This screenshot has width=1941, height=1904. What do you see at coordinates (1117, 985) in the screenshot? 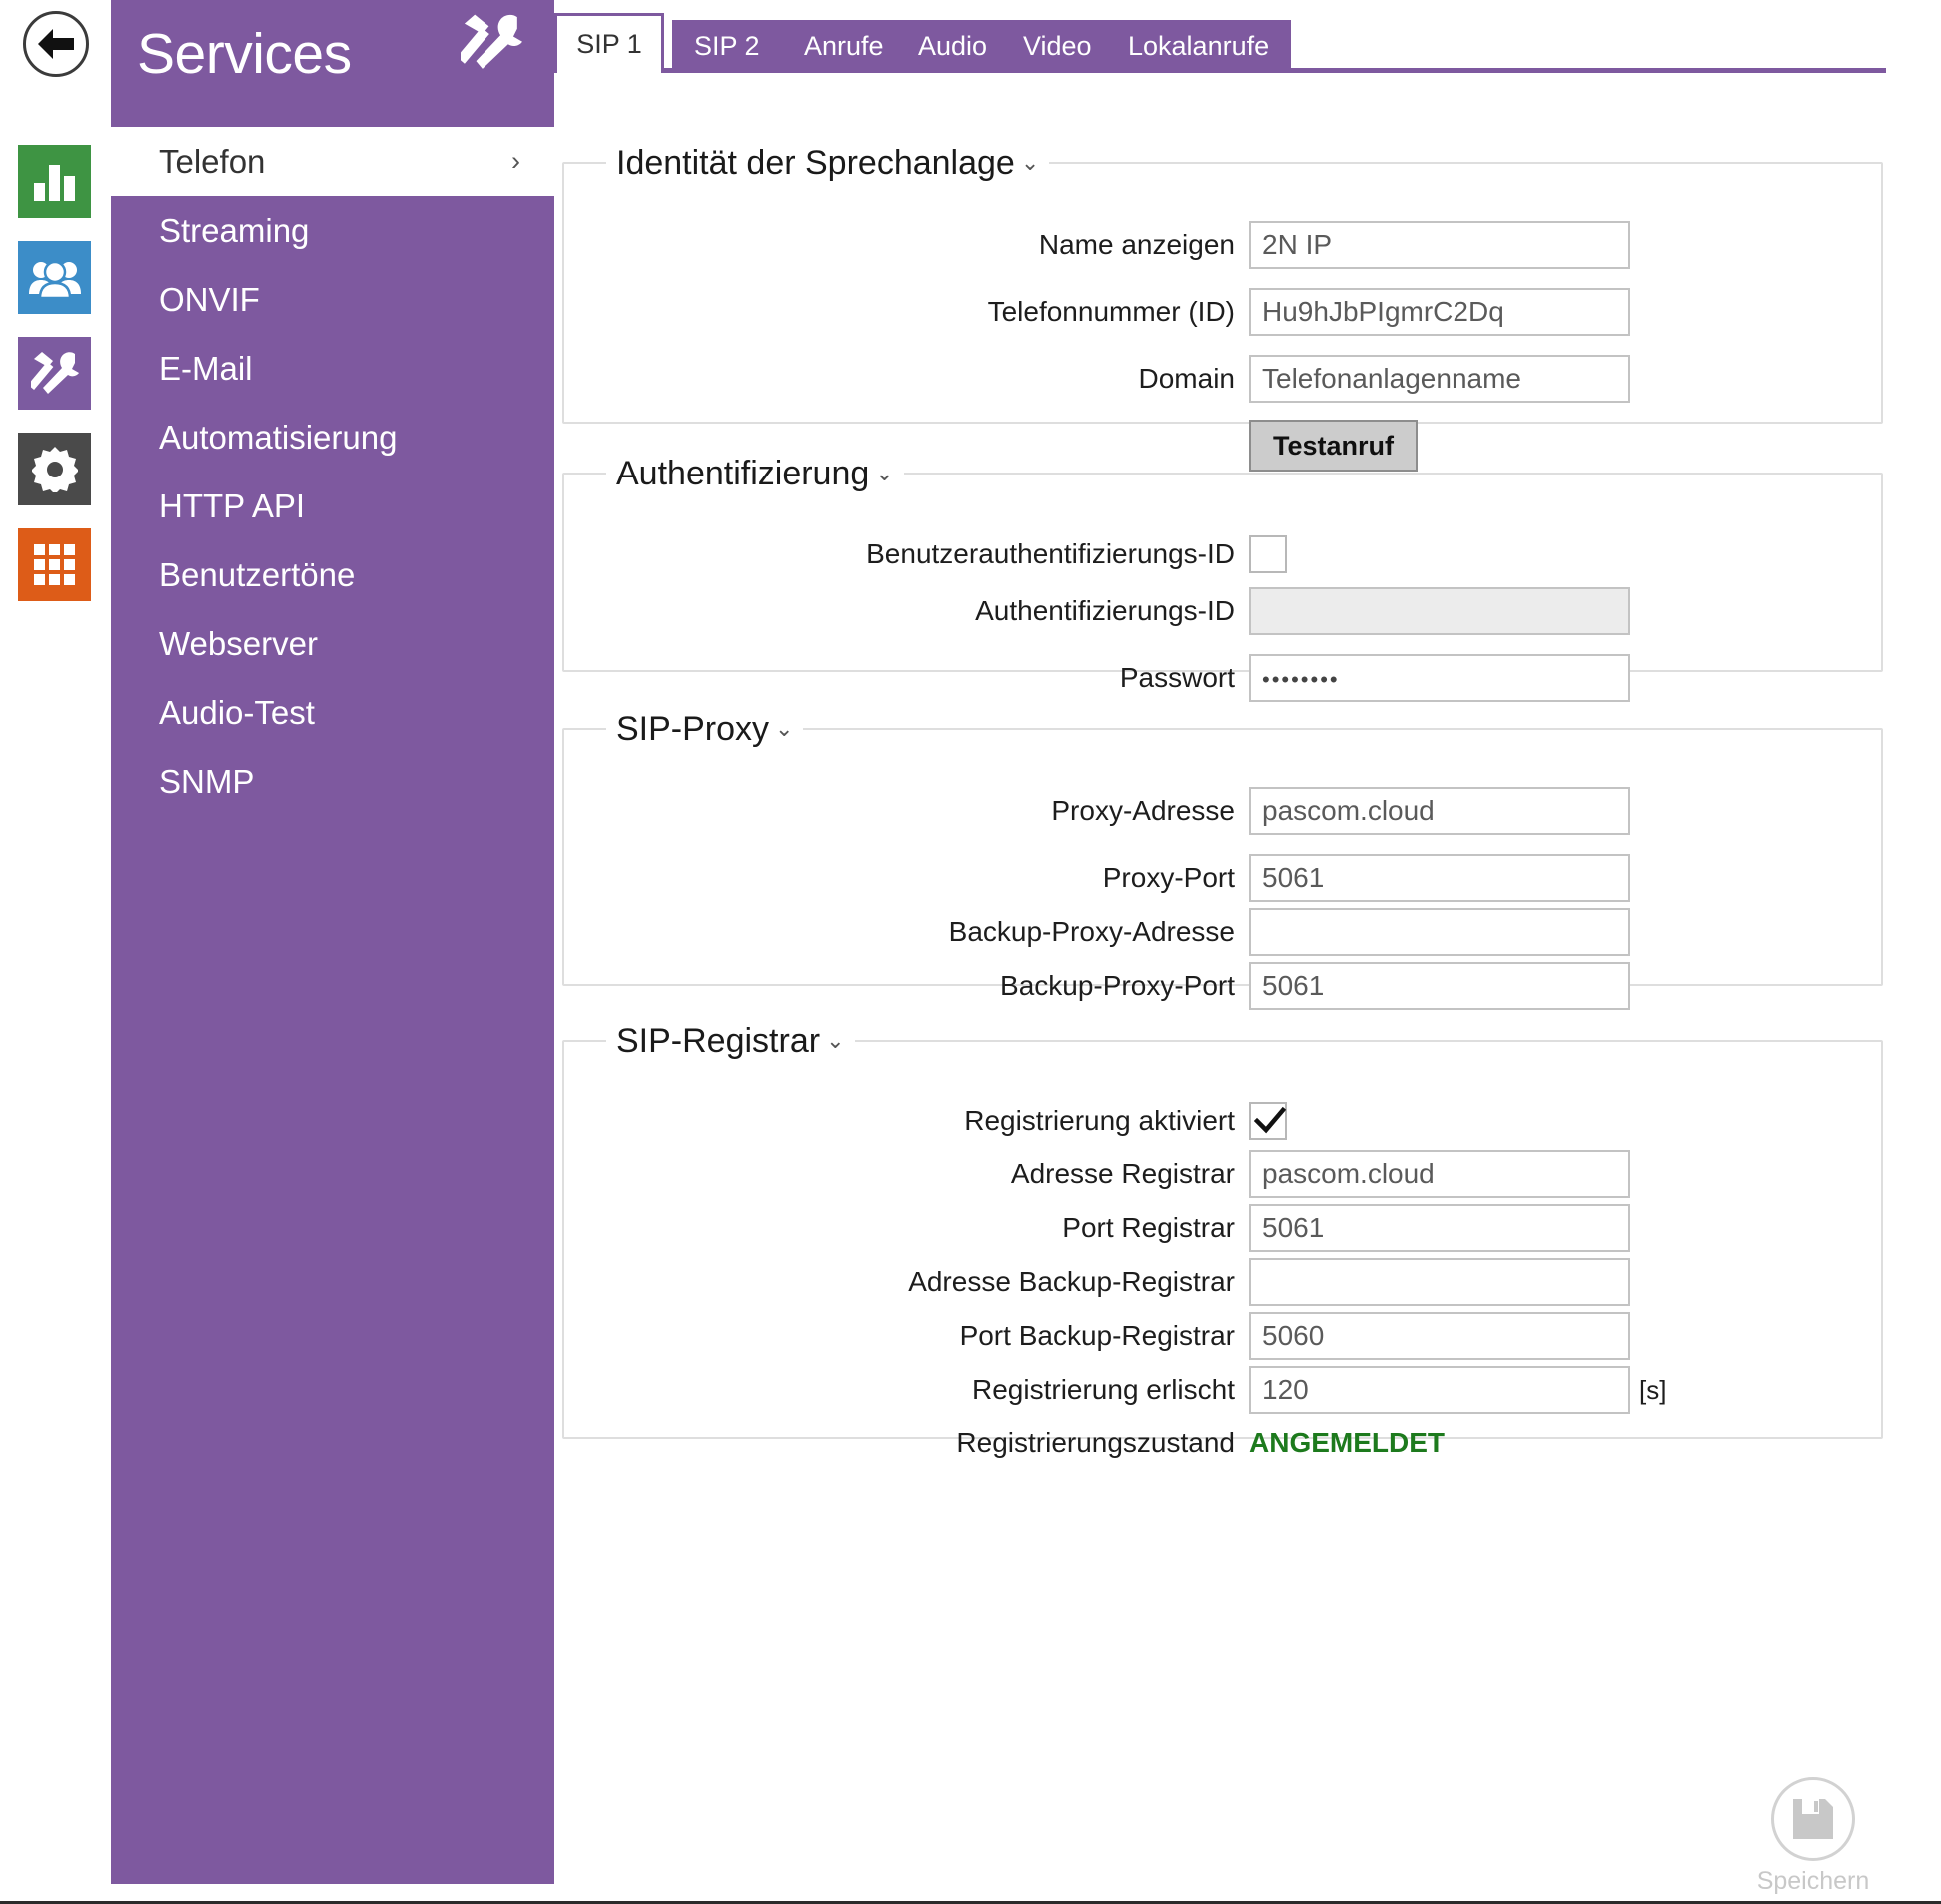
I see `label-backup-proxy-port: Backup-Proxy-Port` at bounding box center [1117, 985].